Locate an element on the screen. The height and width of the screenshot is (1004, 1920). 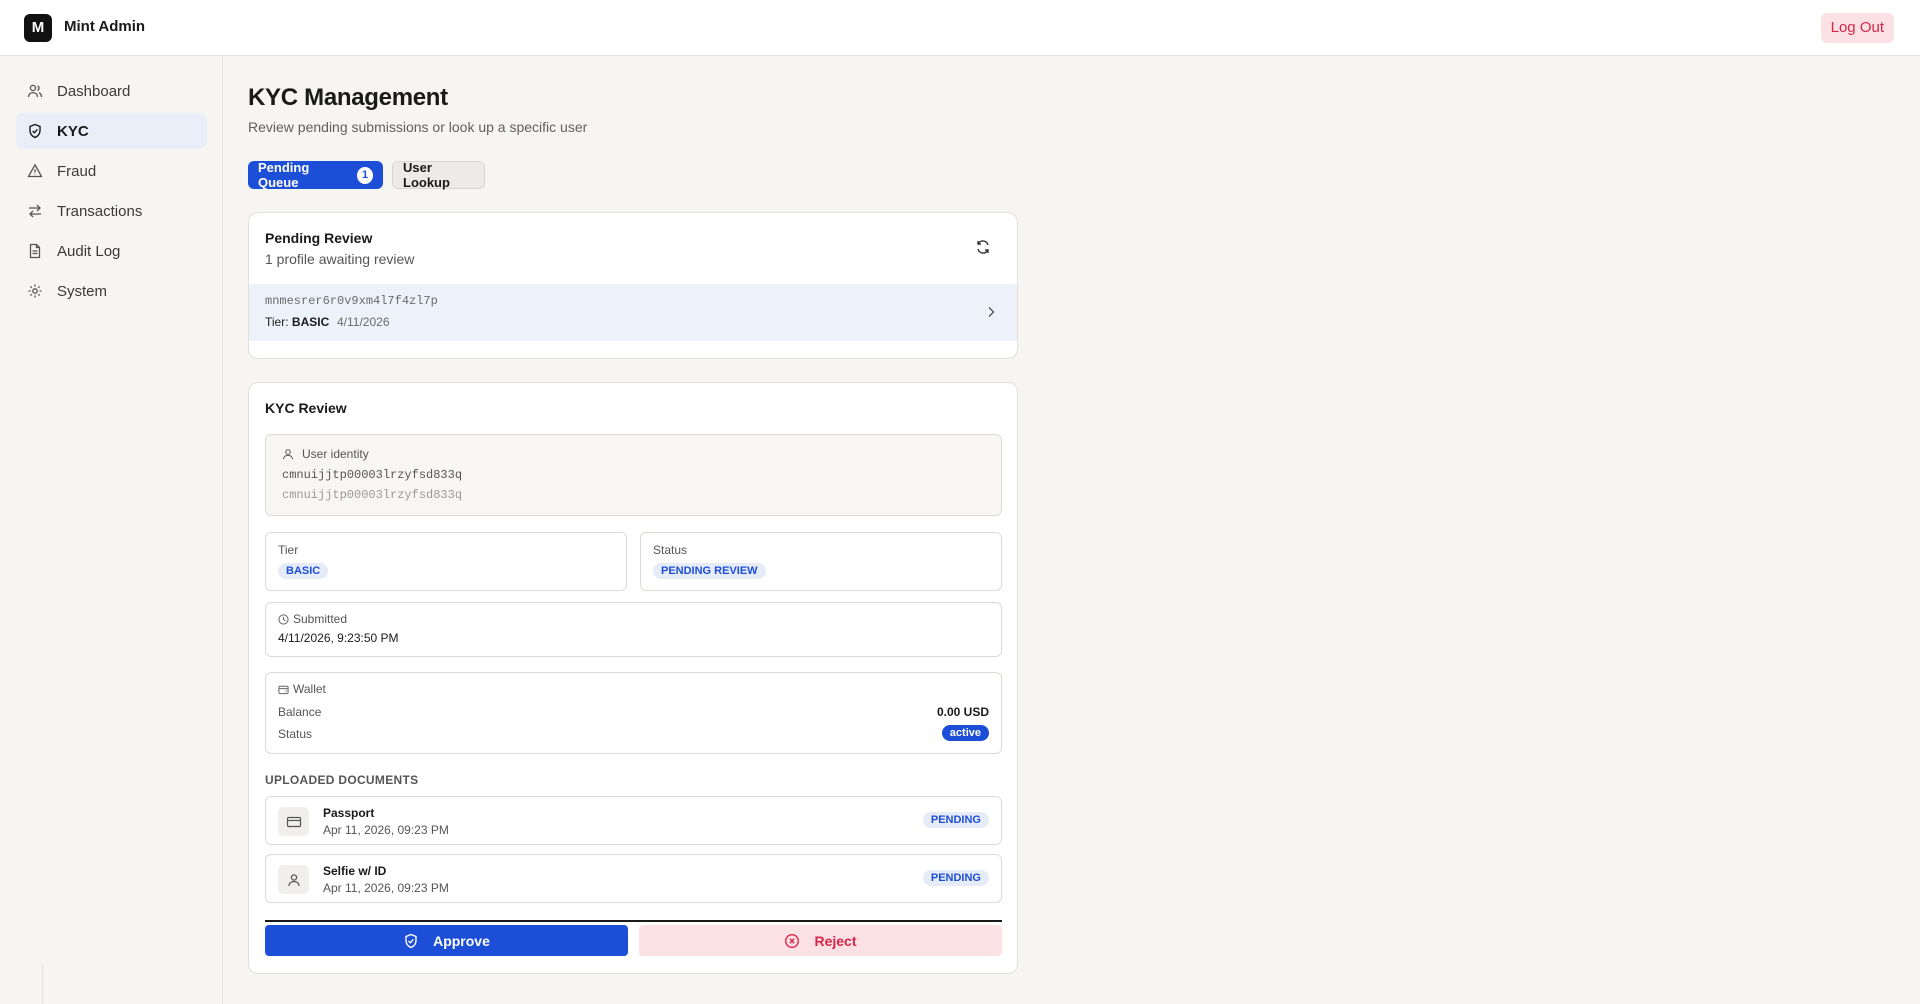
reject-button: Reject is located at coordinates (820, 940).